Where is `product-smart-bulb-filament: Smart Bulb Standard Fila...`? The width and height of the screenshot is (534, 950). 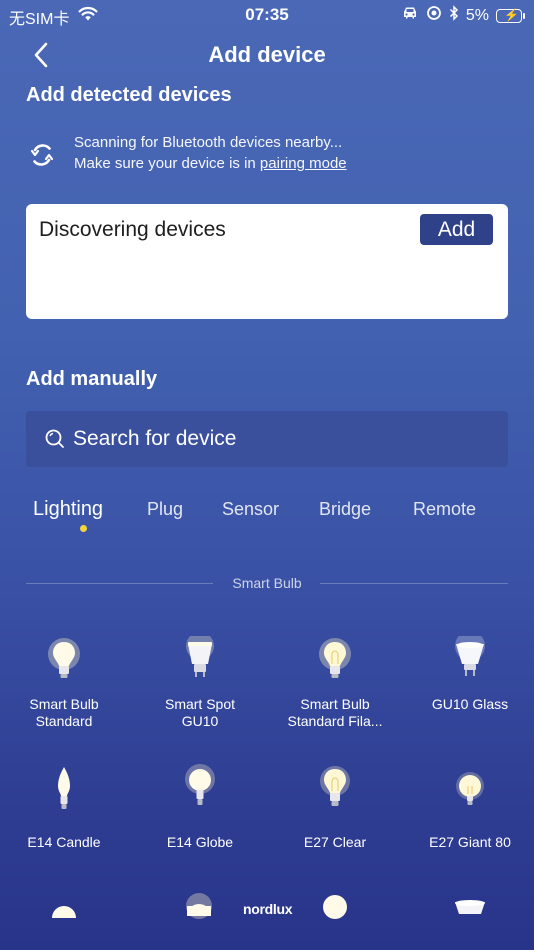
product-smart-bulb-filament: Smart Bulb Standard Fila... is located at coordinates (335, 683).